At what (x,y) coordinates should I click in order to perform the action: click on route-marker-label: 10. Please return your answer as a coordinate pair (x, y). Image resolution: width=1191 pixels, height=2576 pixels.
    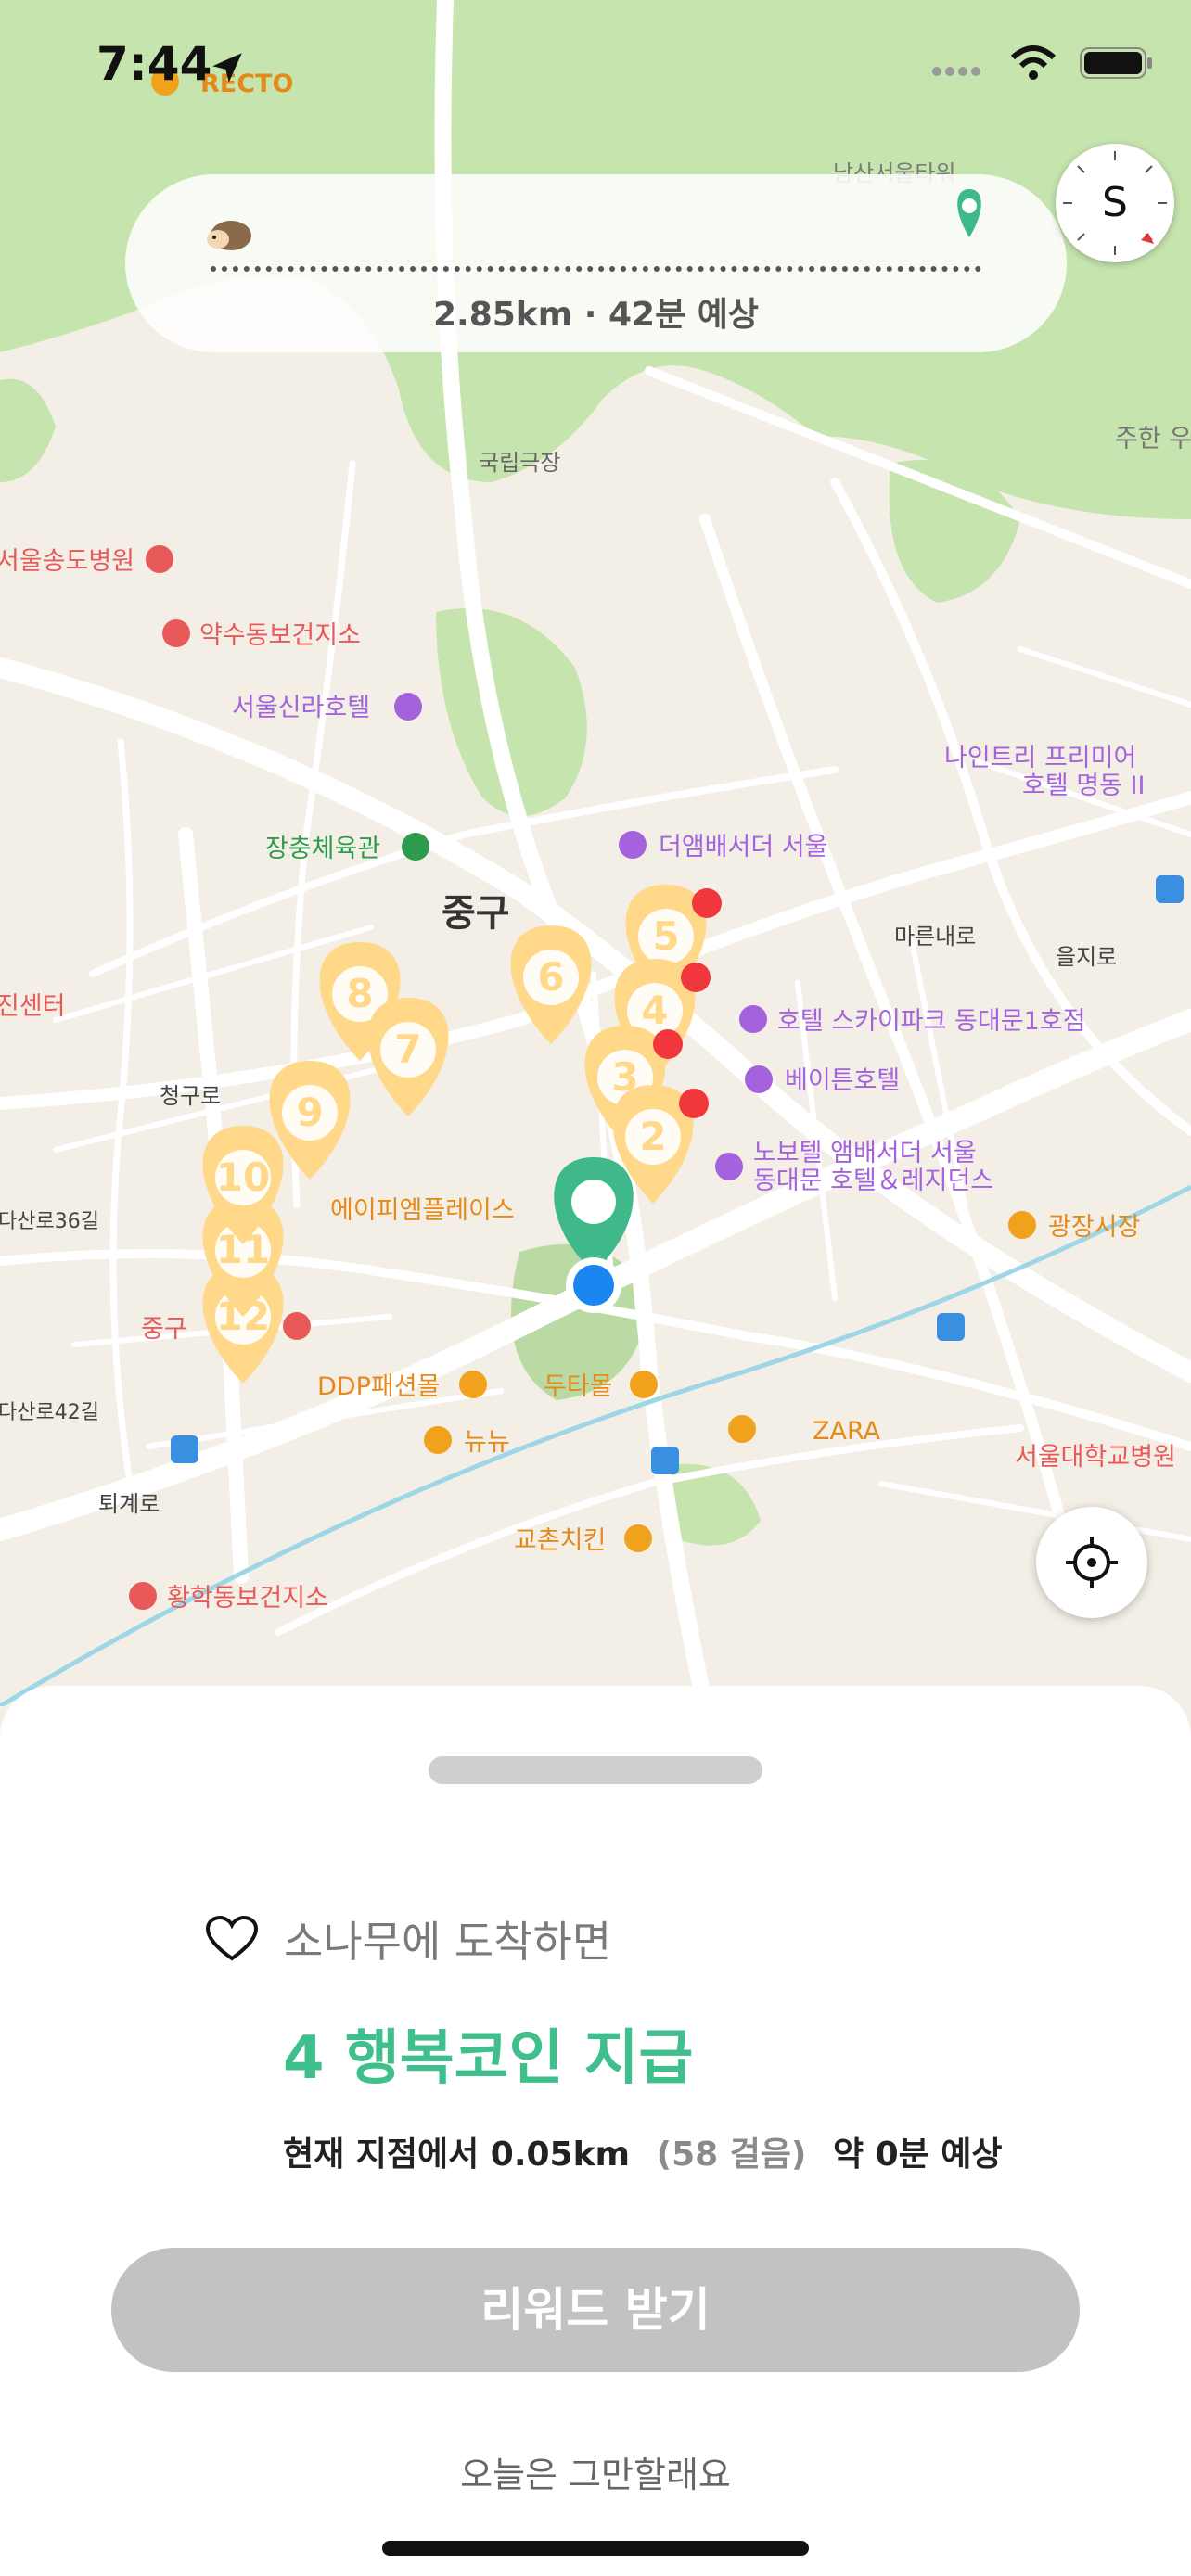
    Looking at the image, I should click on (243, 1177).